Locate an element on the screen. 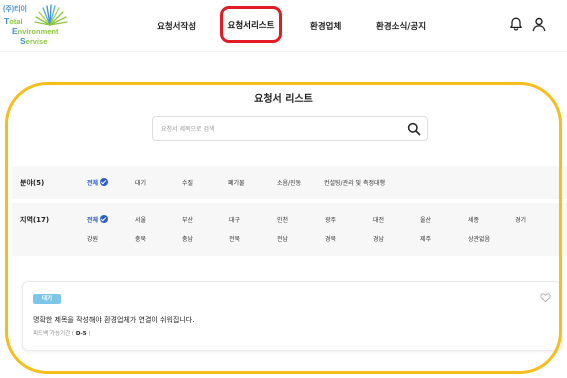  filter-field-noise: 소음/진동 is located at coordinates (289, 182).